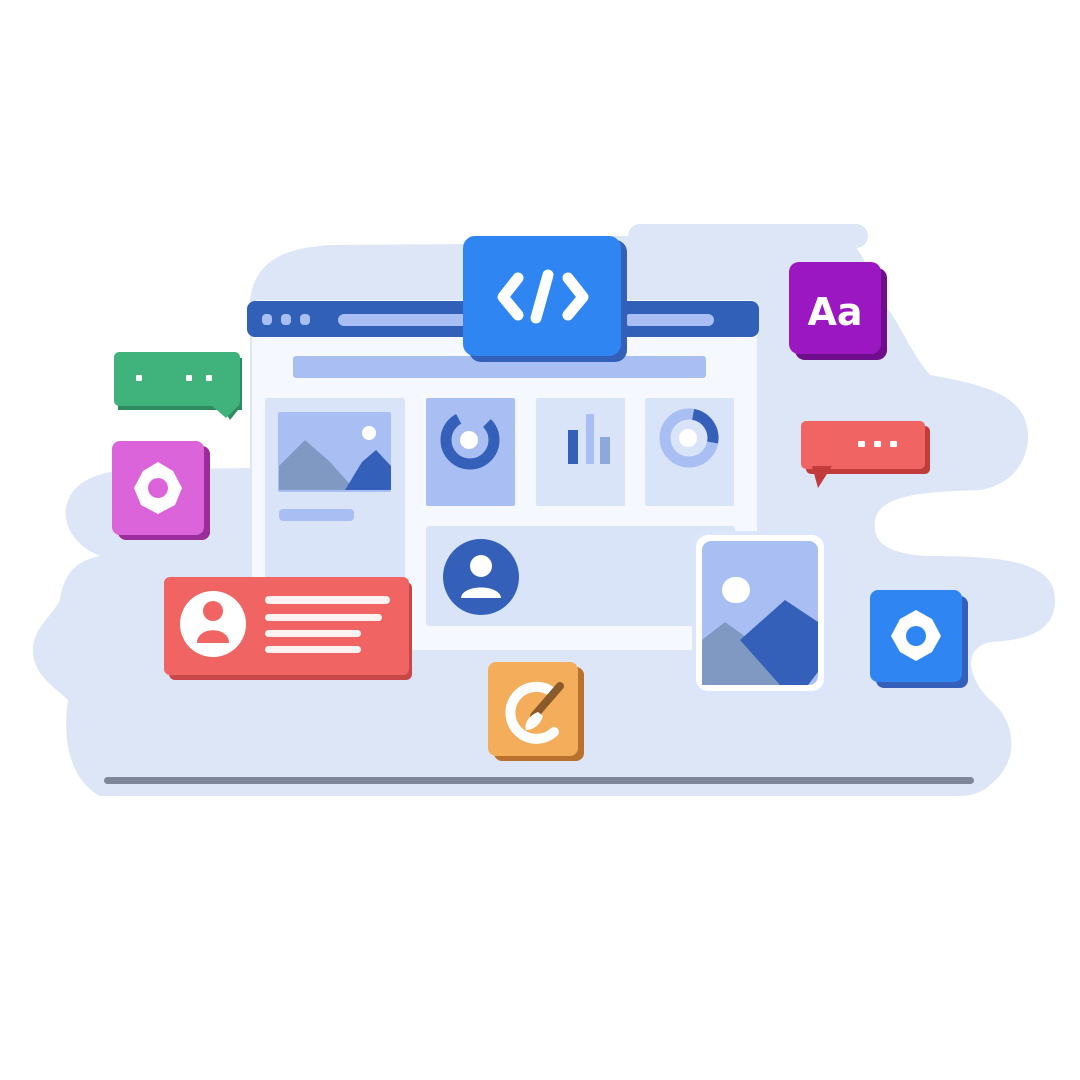 The image size is (1080, 1080). Describe the element at coordinates (536, 711) in the screenshot. I see `orange-design-badge` at that location.